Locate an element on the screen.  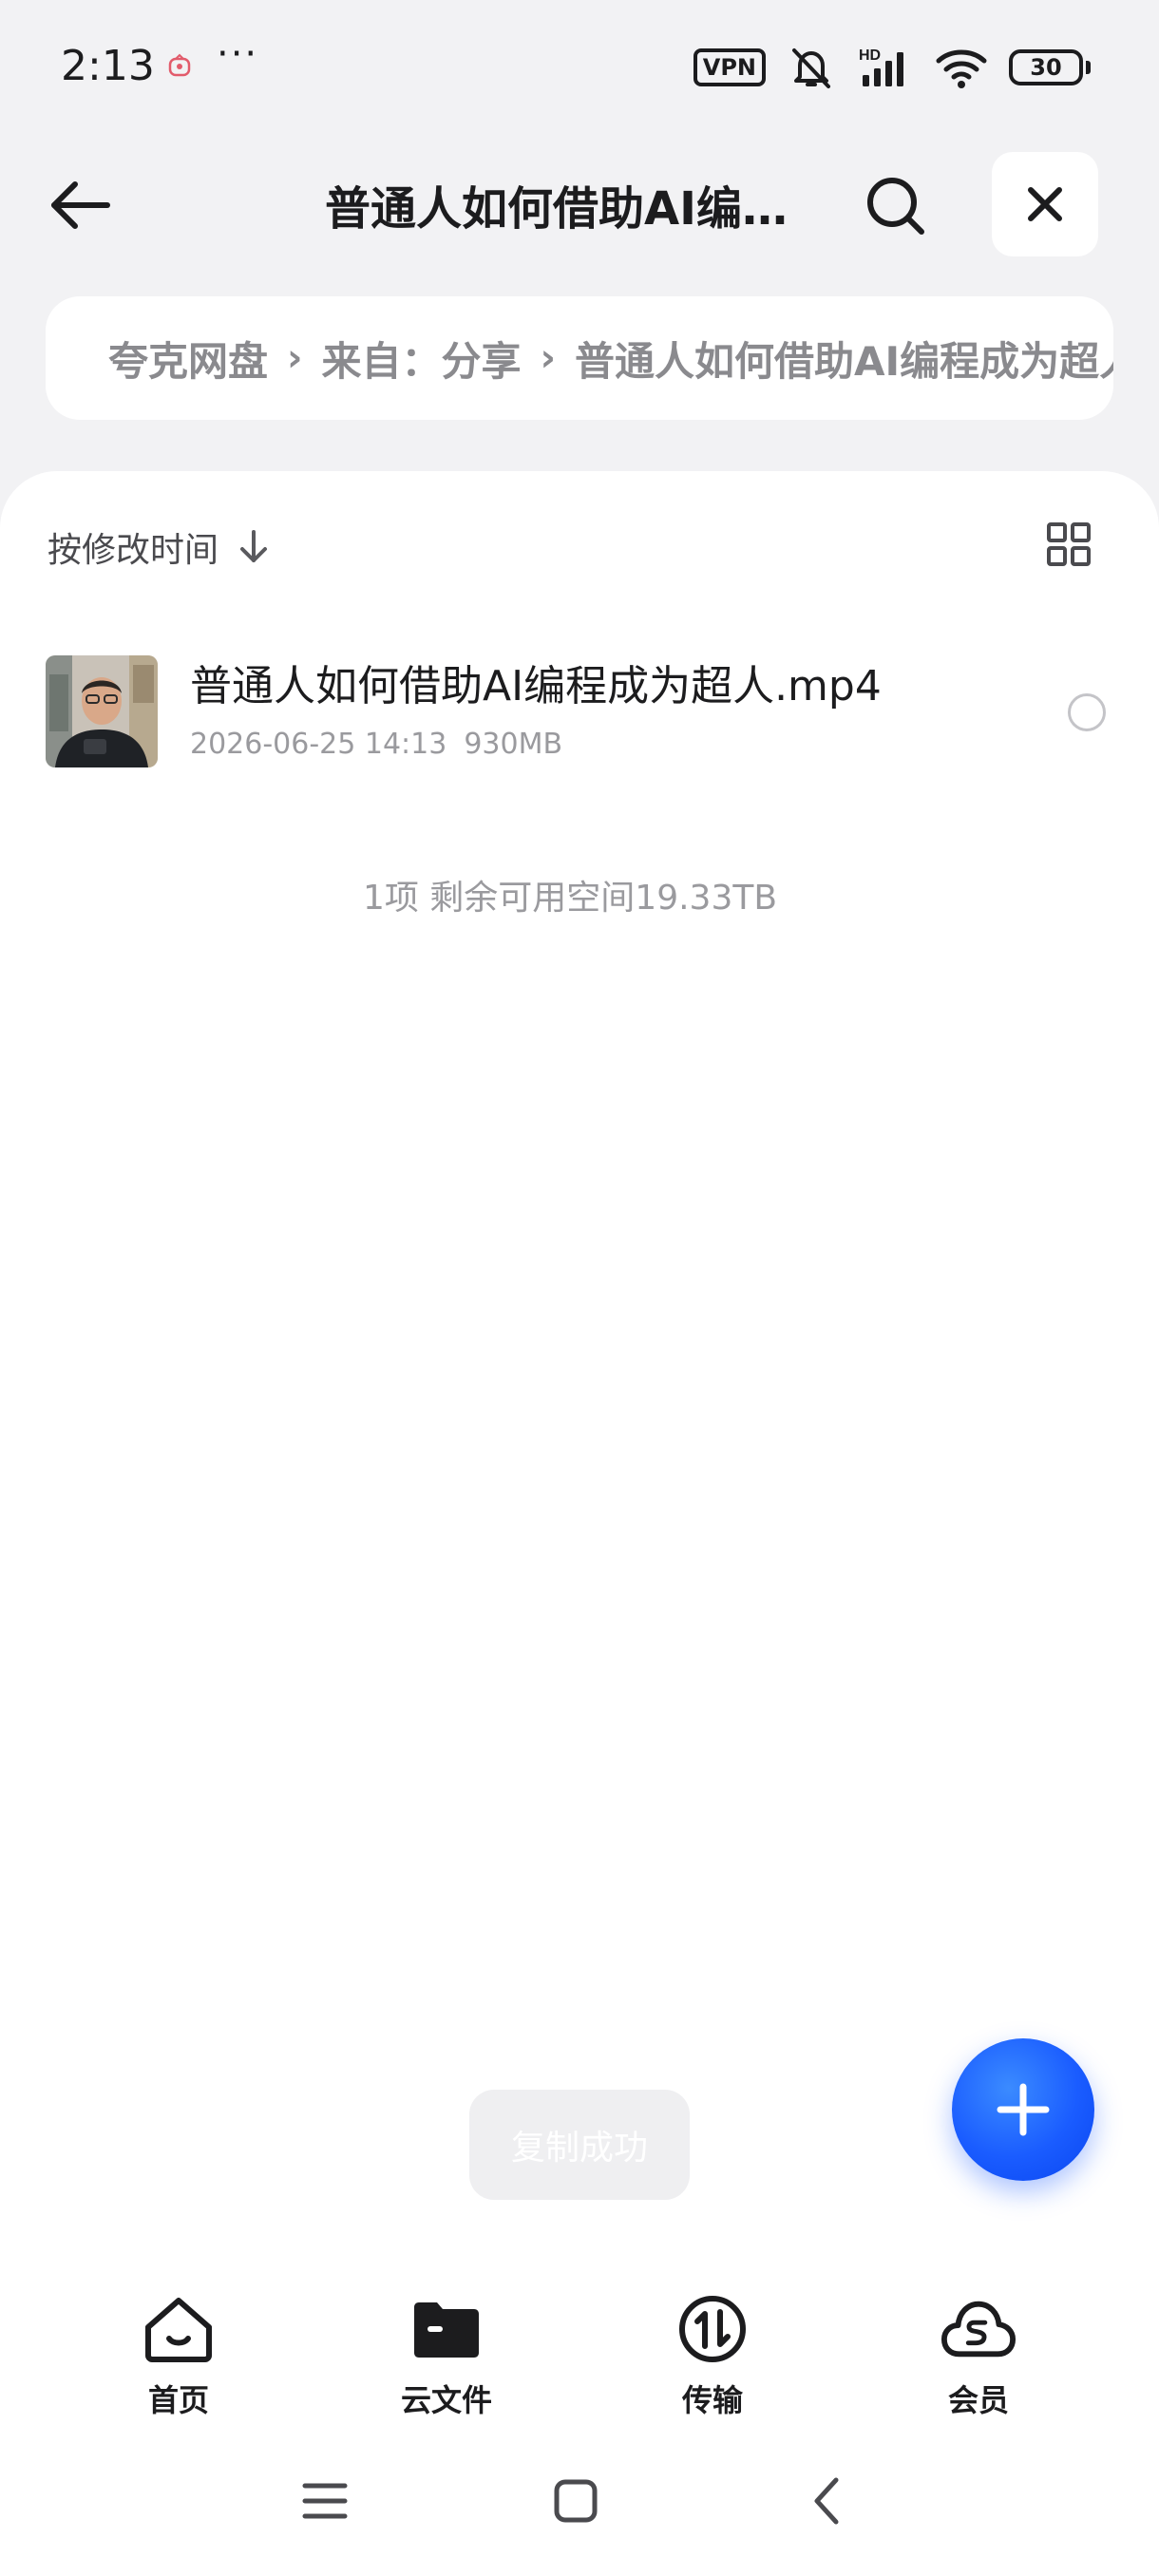
sort-button: 按修改时间 is located at coordinates (159, 547).